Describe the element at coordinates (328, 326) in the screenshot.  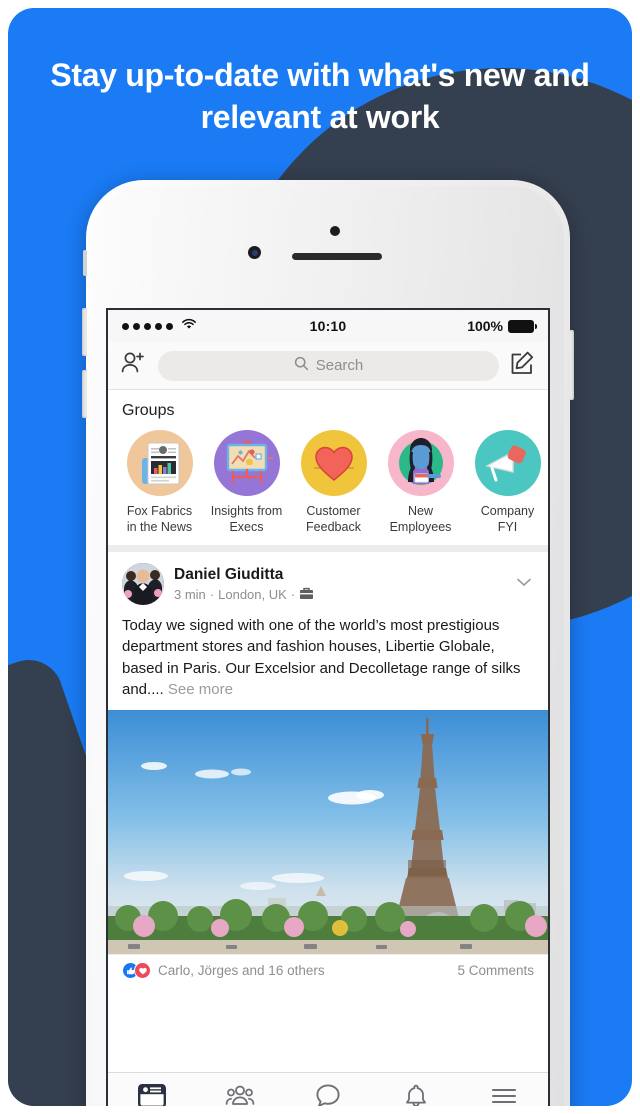
I see `status-bar: 10:10 100%` at that location.